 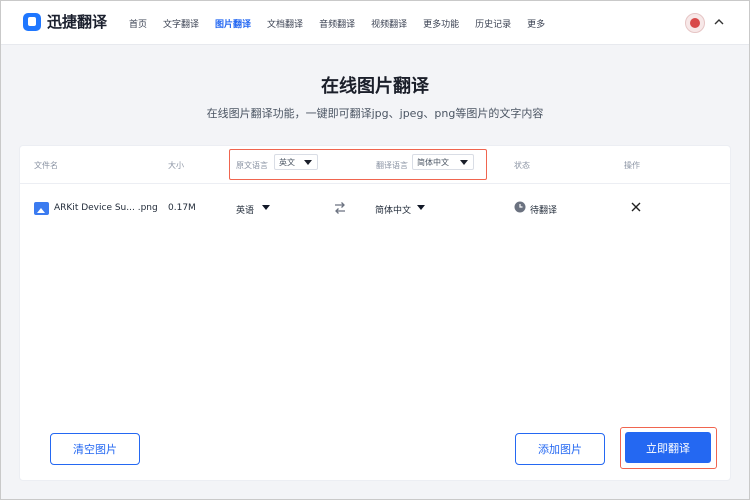 I want to click on row-target-language: 简体中文, so click(x=393, y=209).